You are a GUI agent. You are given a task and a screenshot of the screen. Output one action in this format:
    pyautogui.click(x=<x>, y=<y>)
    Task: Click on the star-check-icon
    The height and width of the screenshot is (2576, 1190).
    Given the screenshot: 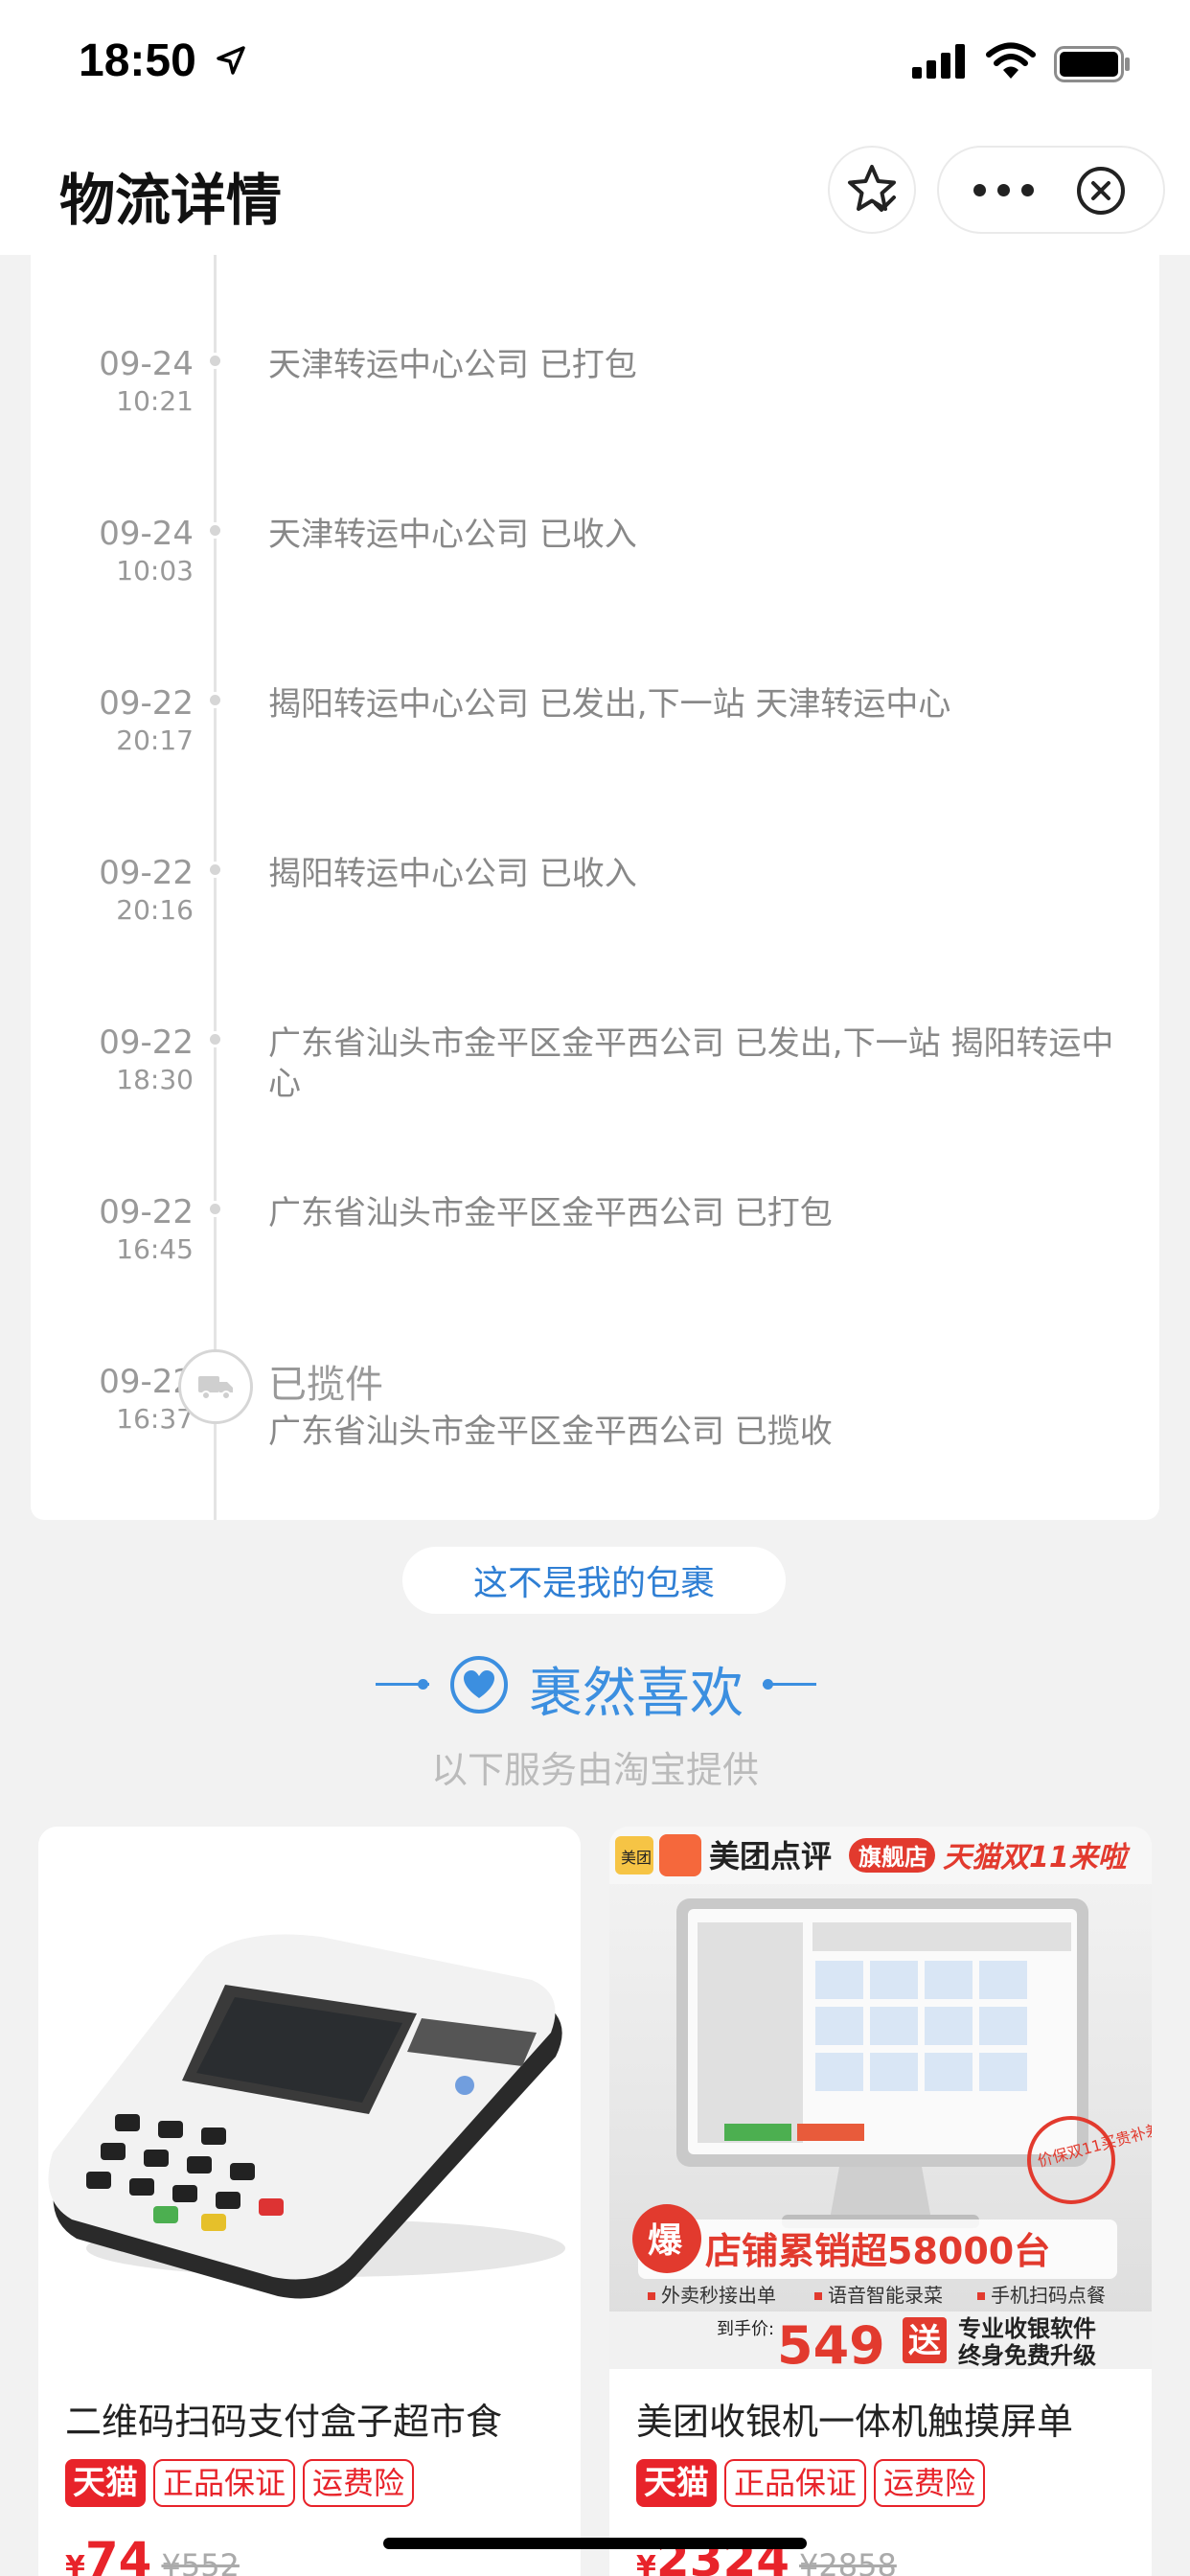 What is the action you would take?
    pyautogui.click(x=872, y=188)
    